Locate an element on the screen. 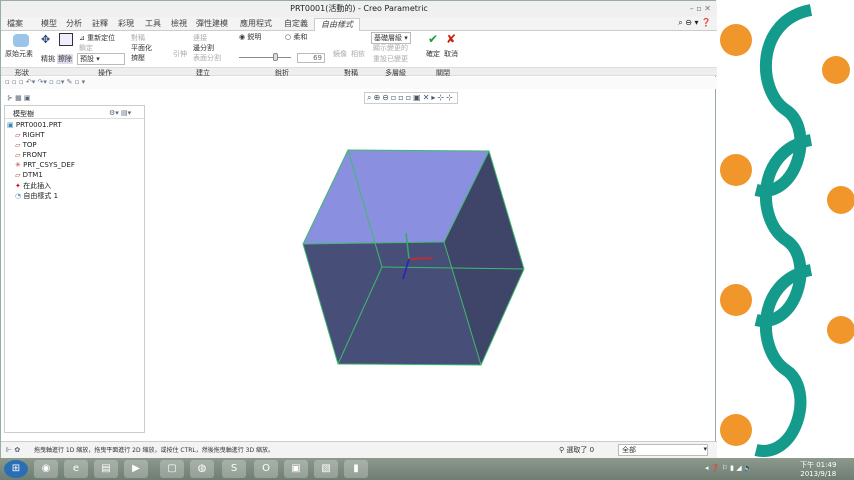 The width and height of the screenshot is (854, 480). clock-time: 下午 01:49 is located at coordinates (818, 465).